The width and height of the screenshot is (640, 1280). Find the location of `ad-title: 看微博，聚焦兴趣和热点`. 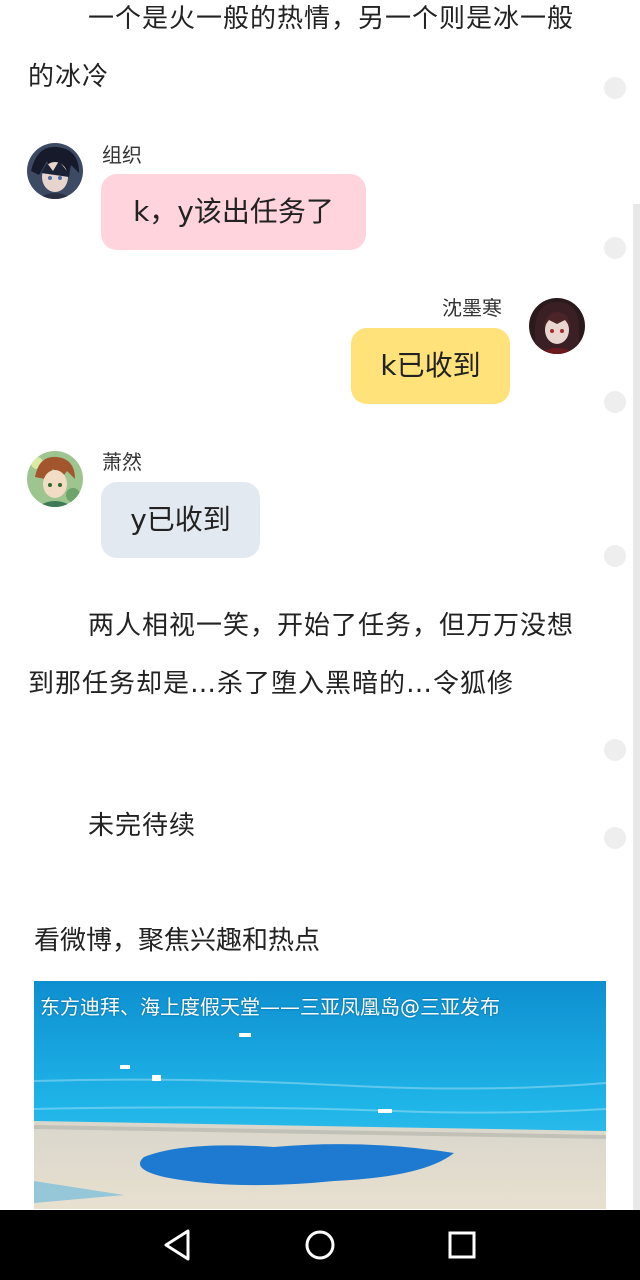

ad-title: 看微博，聚焦兴趣和热点 is located at coordinates (177, 941).